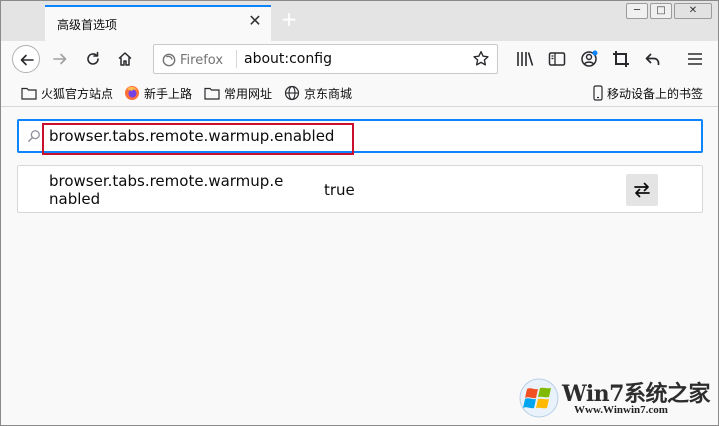 Image resolution: width=719 pixels, height=426 pixels. Describe the element at coordinates (34, 136) in the screenshot. I see `search-icon` at that location.